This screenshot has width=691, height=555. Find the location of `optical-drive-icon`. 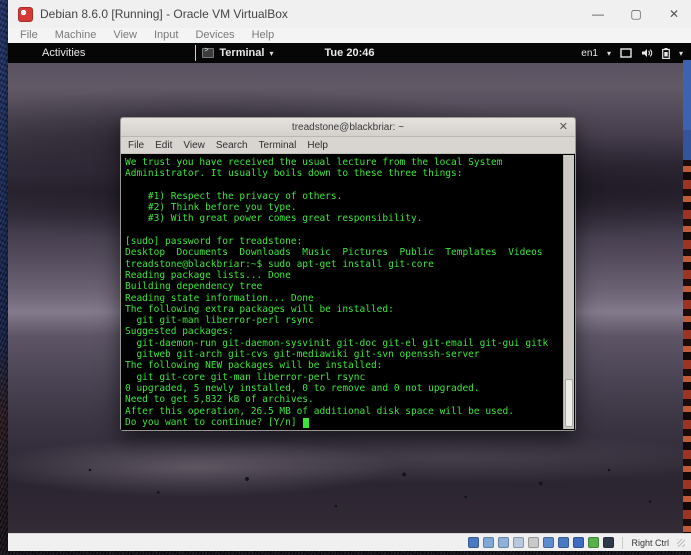

optical-drive-icon is located at coordinates (489, 542).